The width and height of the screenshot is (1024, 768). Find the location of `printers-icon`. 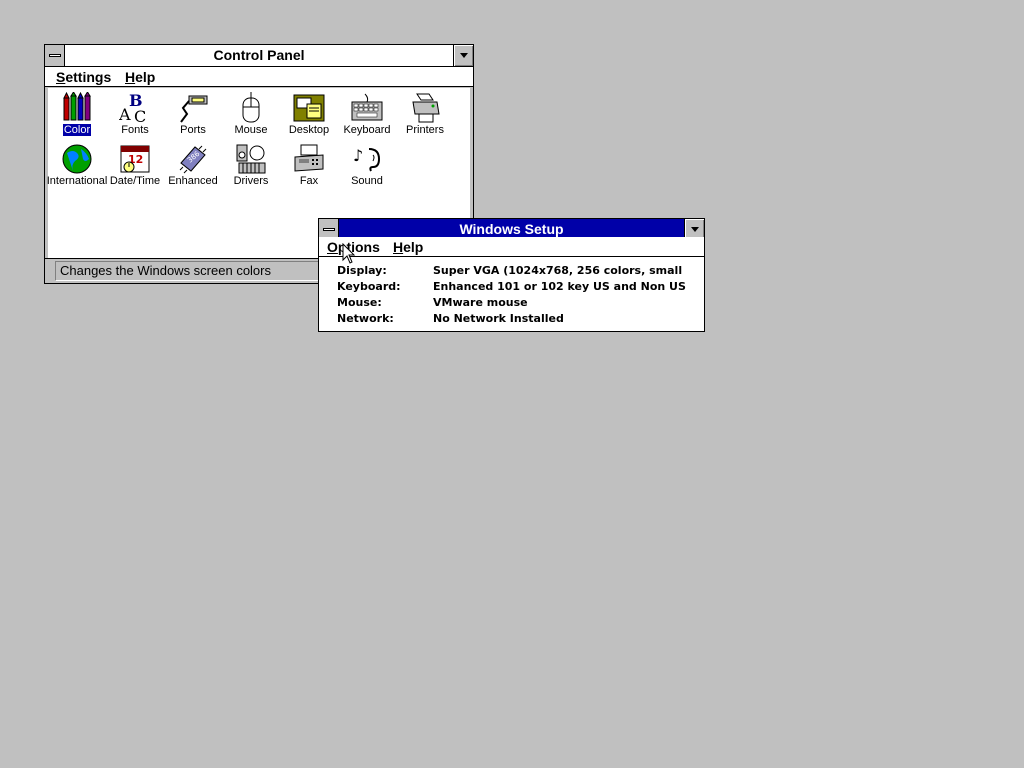

printers-icon is located at coordinates (426, 108).